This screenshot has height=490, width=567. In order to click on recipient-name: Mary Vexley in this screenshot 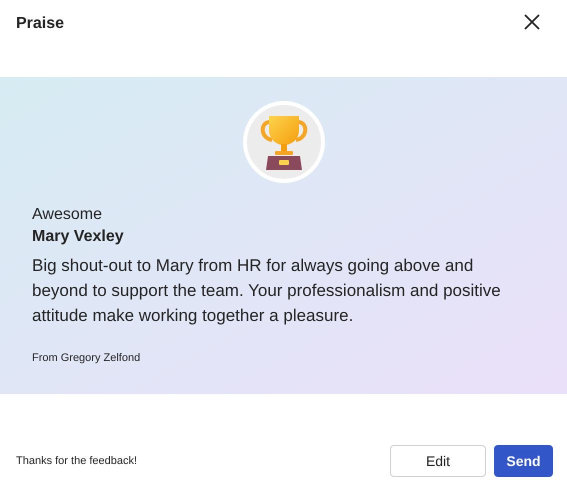, I will do `click(78, 237)`.